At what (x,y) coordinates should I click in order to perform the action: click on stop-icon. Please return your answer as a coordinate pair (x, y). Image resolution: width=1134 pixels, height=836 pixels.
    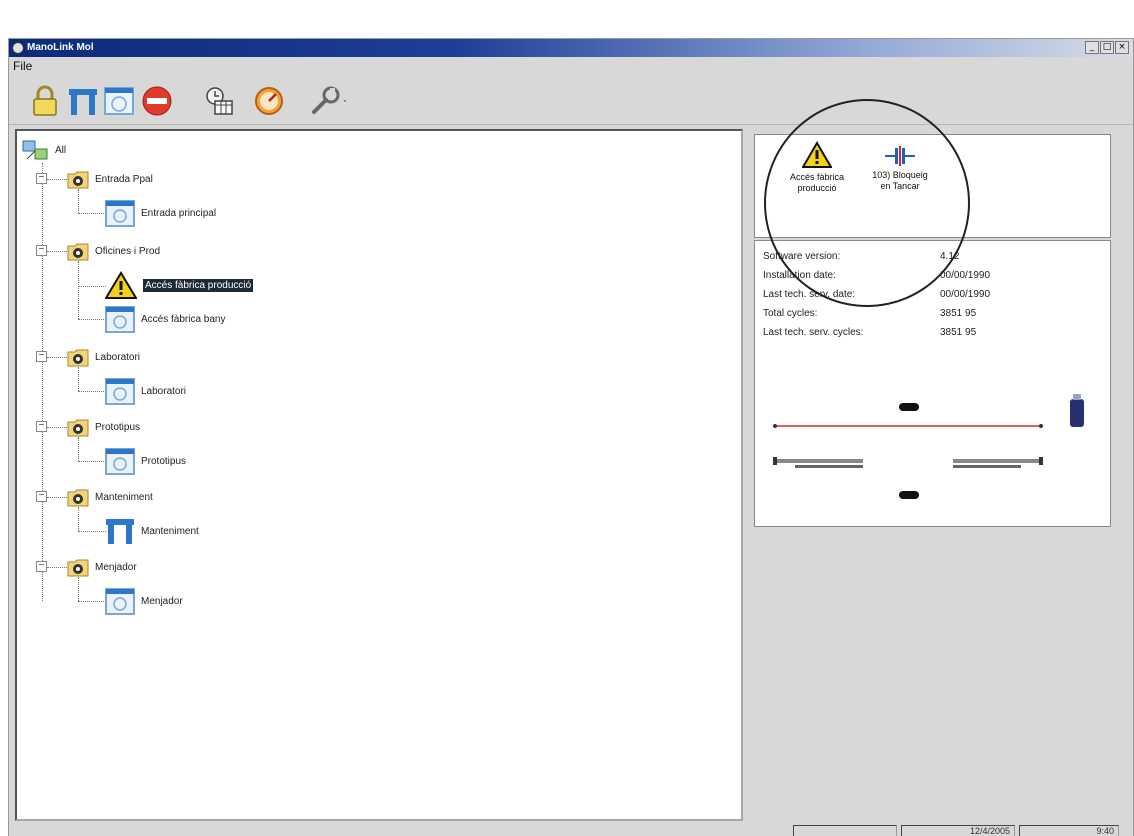
    Looking at the image, I should click on (157, 101).